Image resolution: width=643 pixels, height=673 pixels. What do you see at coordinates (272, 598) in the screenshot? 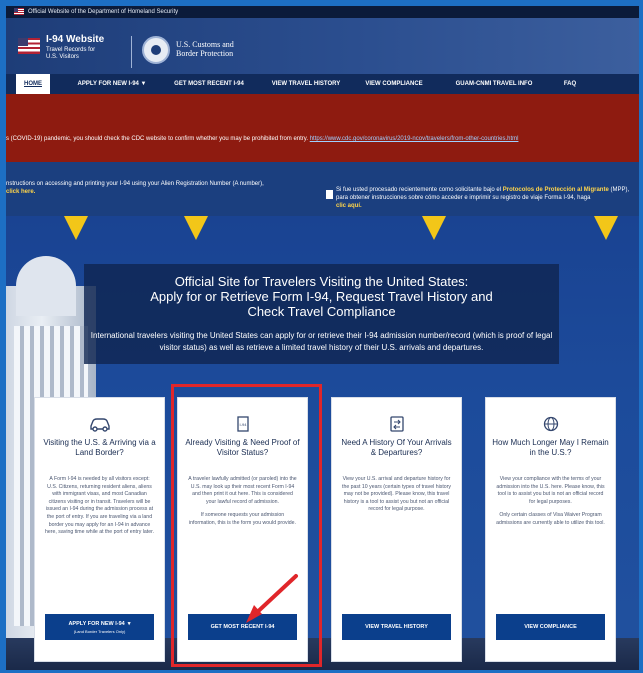
I see `red-arrow-icon` at bounding box center [272, 598].